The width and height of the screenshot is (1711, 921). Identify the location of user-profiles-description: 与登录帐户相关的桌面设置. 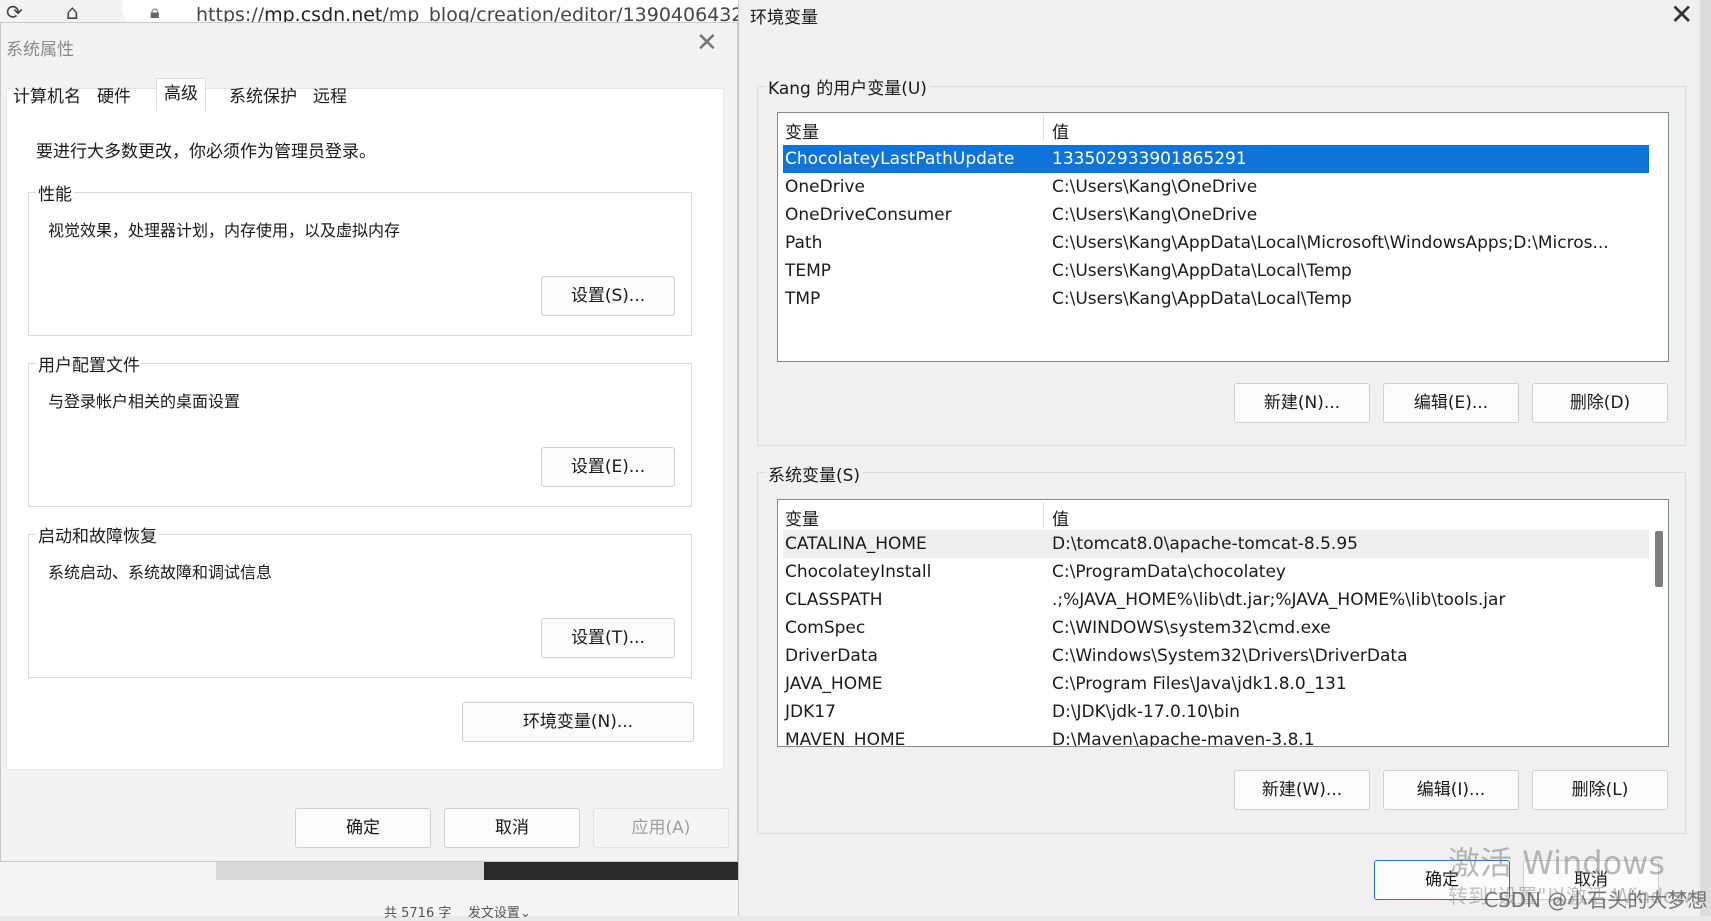
(144, 401).